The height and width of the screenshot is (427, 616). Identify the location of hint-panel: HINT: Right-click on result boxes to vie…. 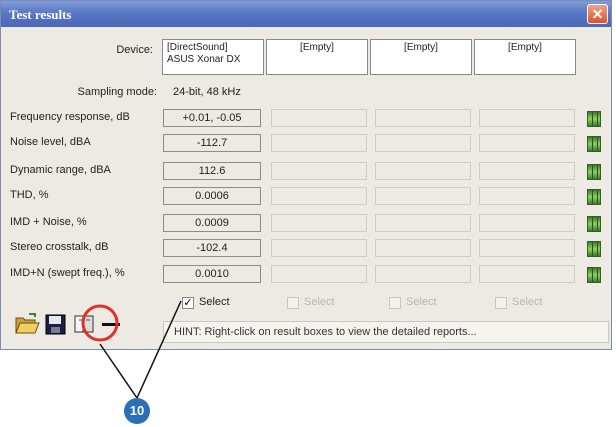
(386, 332).